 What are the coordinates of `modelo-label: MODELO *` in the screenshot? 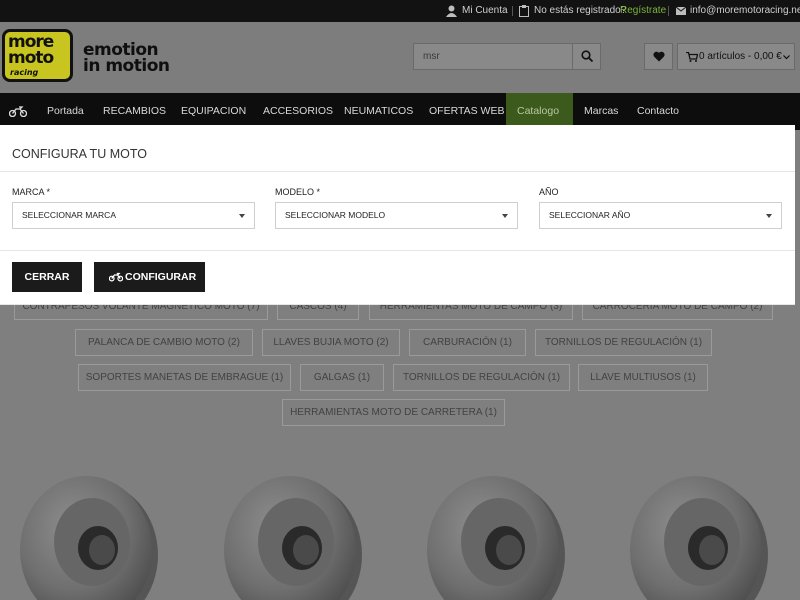 It's located at (298, 192).